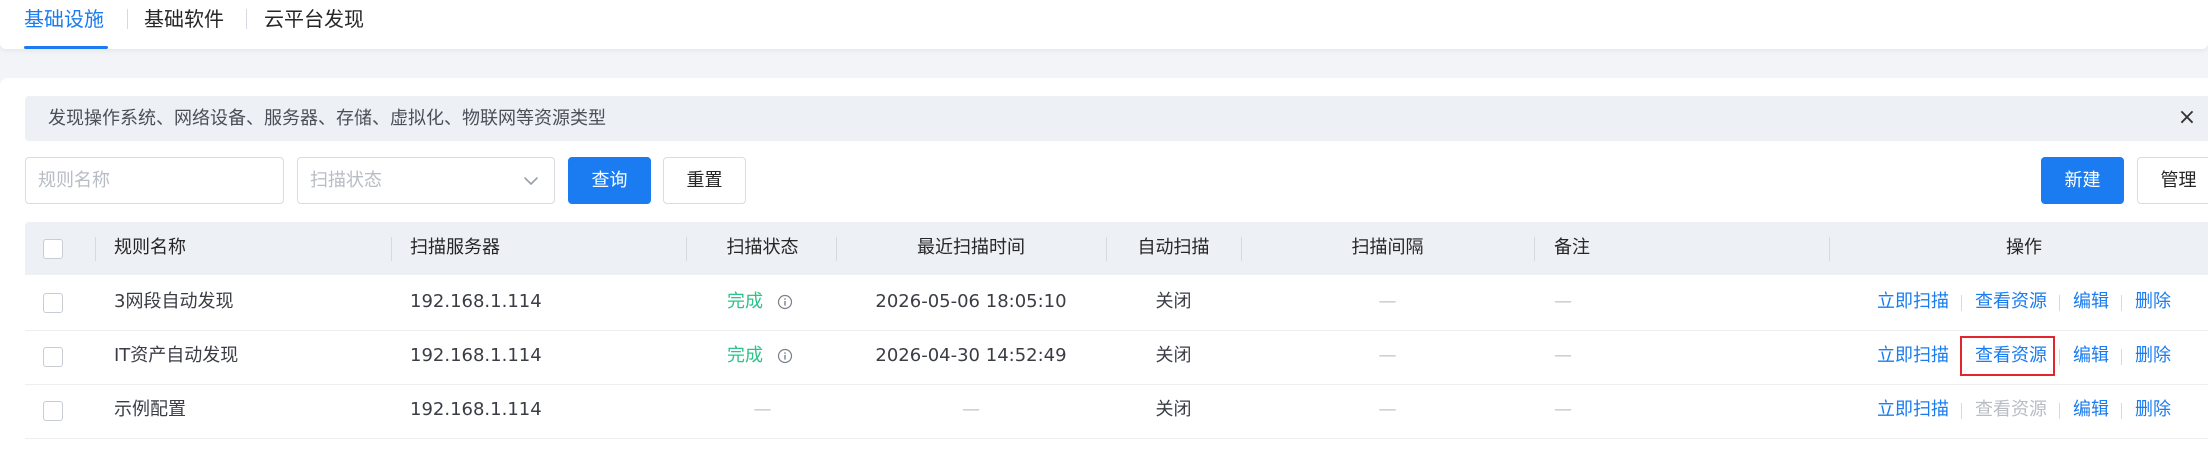 Image resolution: width=2208 pixels, height=458 pixels. What do you see at coordinates (184, 19) in the screenshot?
I see `tab-basic-software: 基础软件` at bounding box center [184, 19].